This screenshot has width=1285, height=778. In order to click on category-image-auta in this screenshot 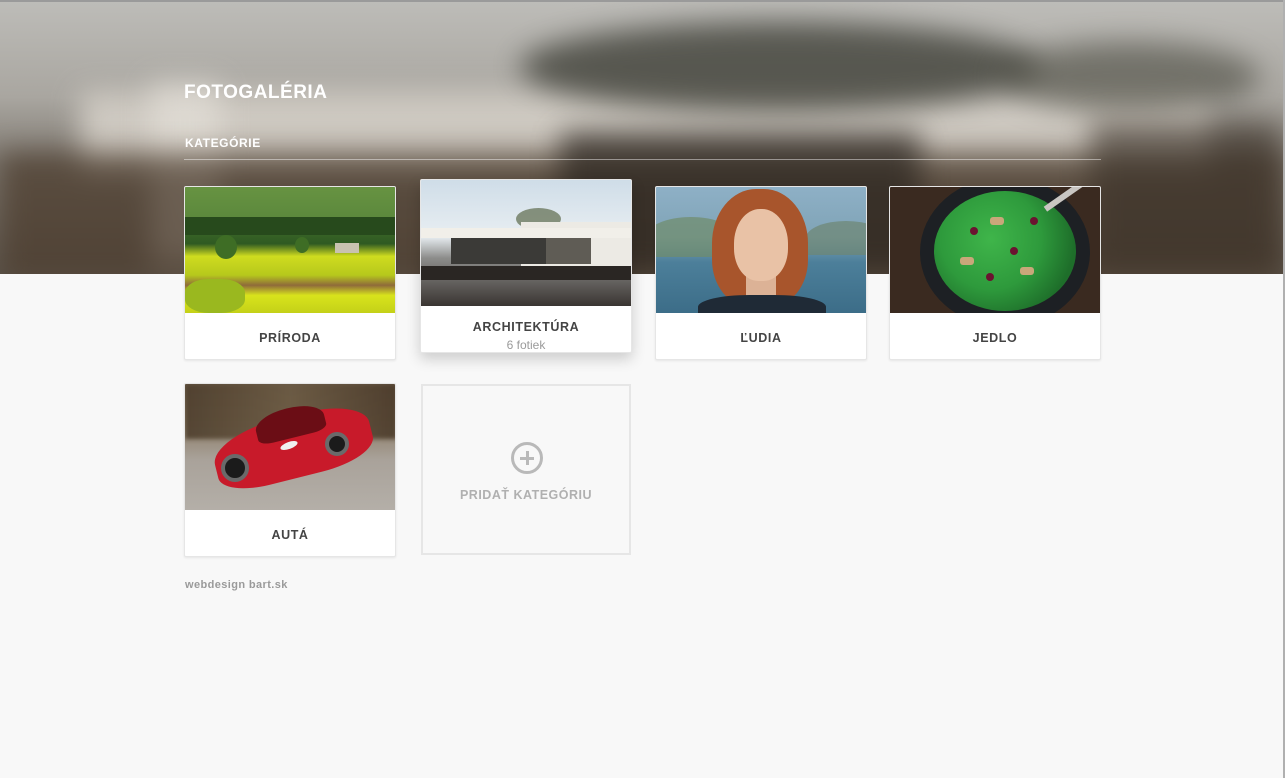, I will do `click(290, 447)`.